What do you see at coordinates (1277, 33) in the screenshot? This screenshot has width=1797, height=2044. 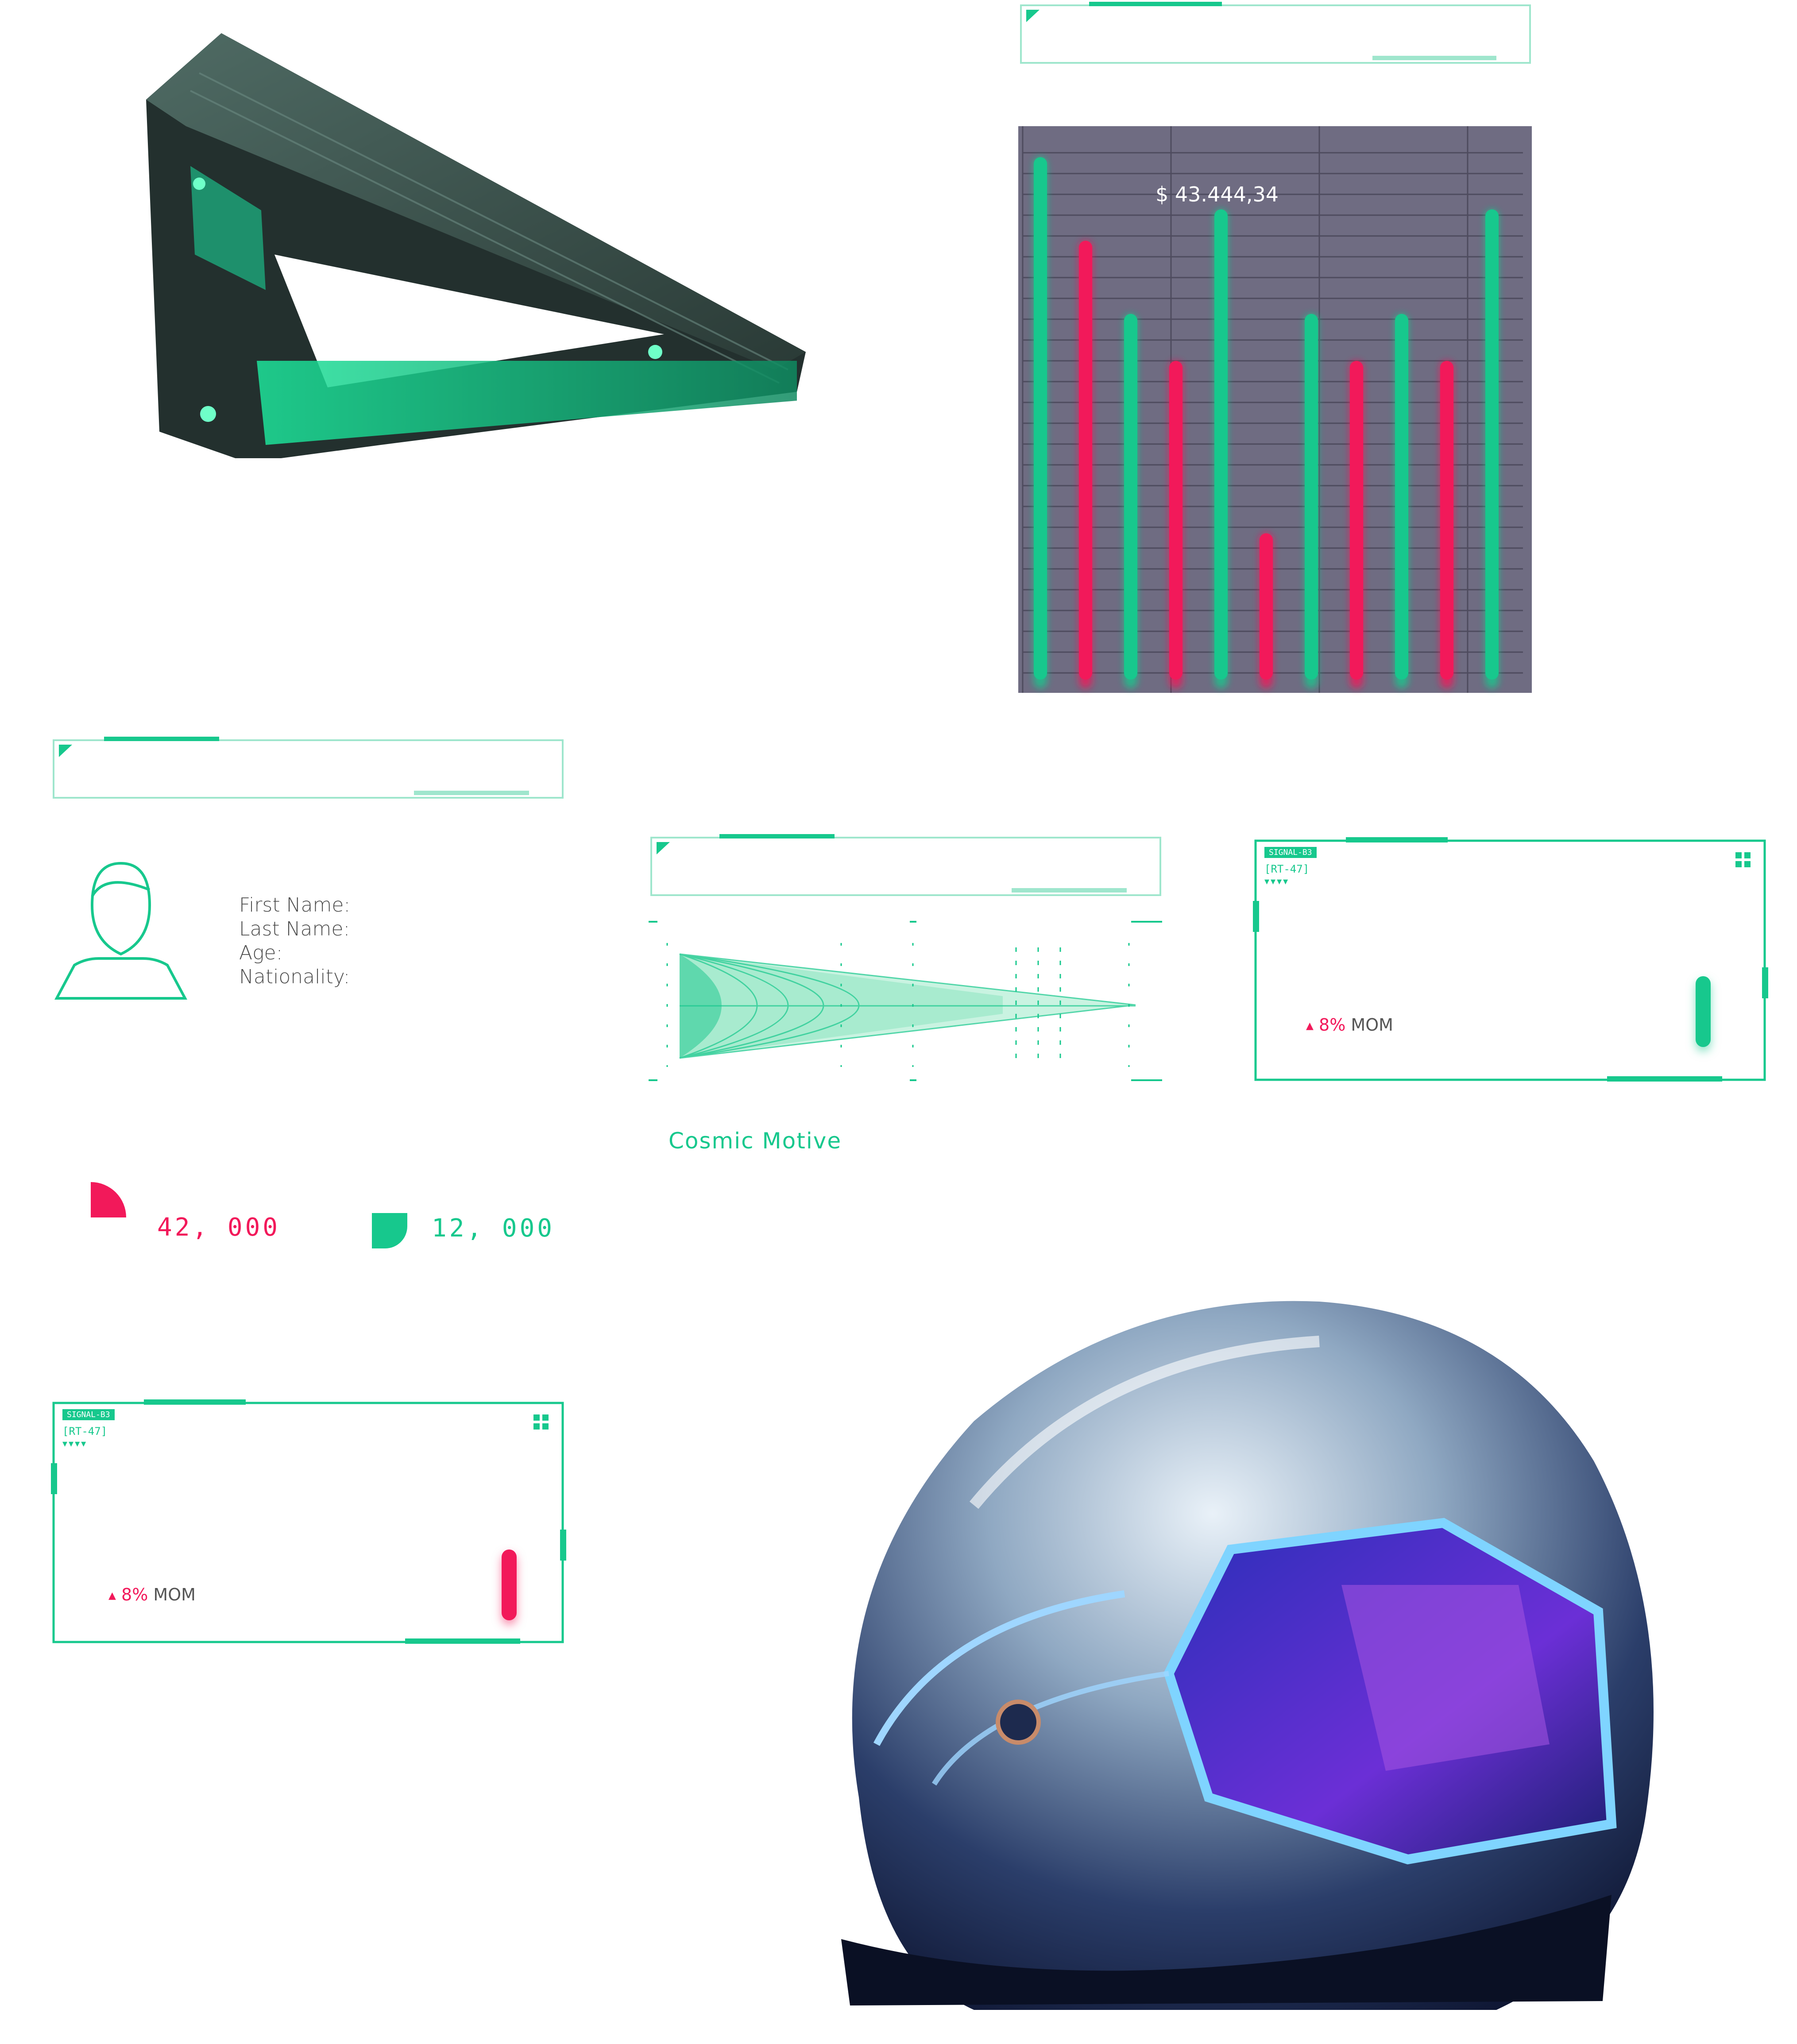 I see `hud-frame-top` at bounding box center [1277, 33].